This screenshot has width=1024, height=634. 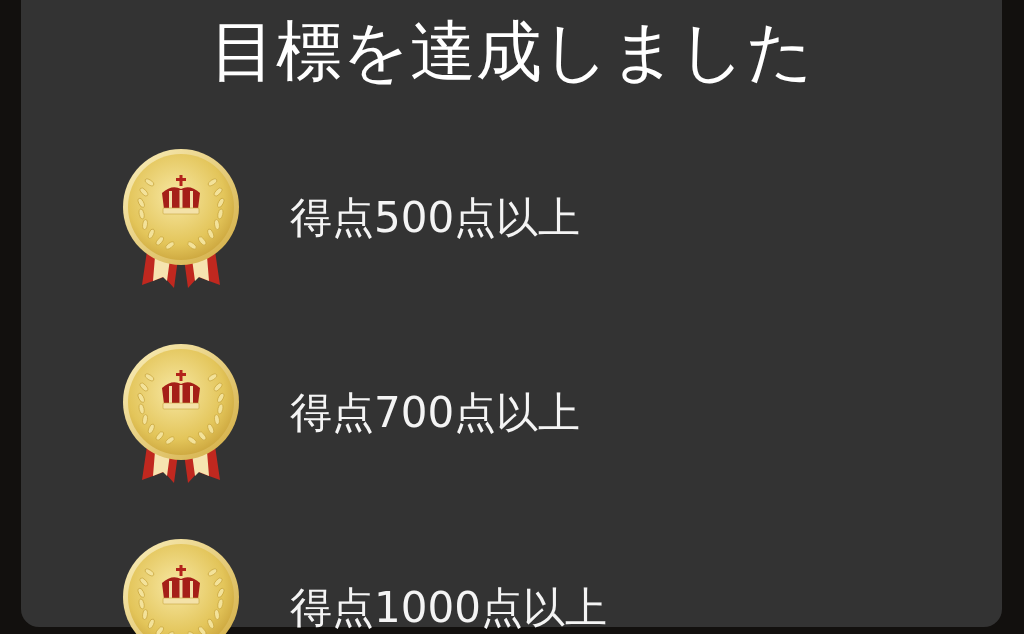 I want to click on goal-label: 得点500点以上, so click(x=435, y=218).